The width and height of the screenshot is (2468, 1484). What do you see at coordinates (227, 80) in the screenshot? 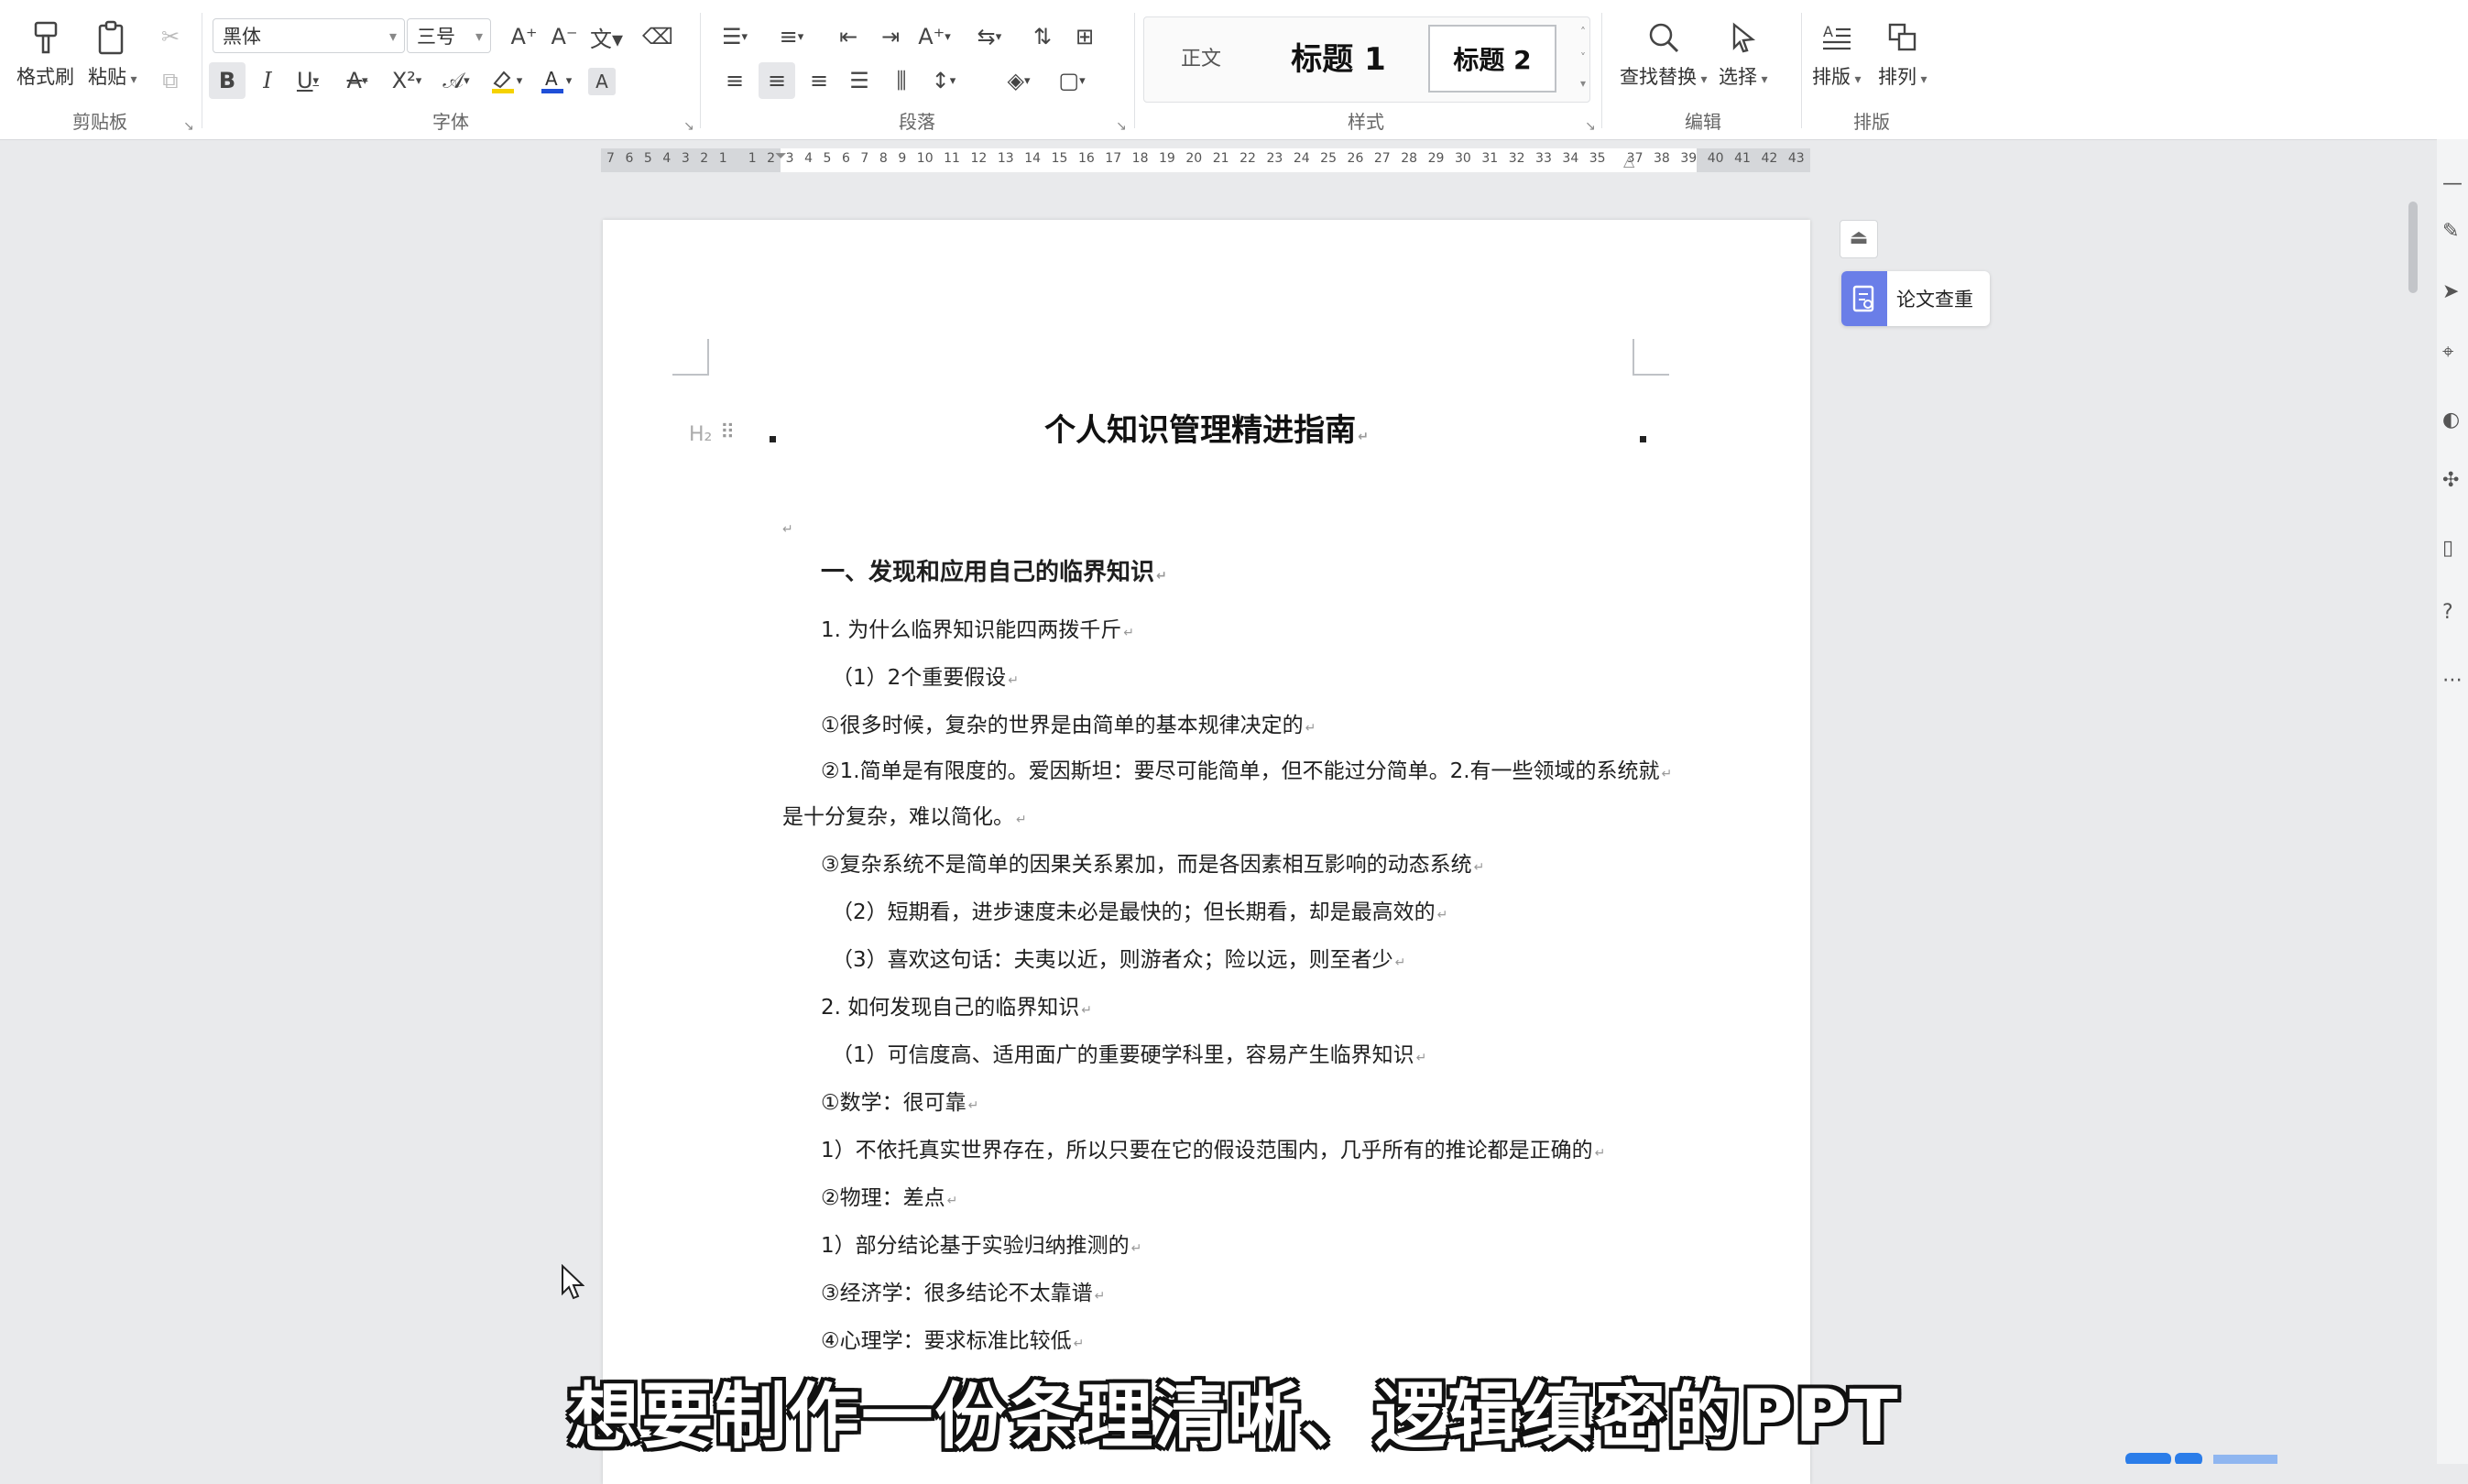
I see `bold-button: B` at bounding box center [227, 80].